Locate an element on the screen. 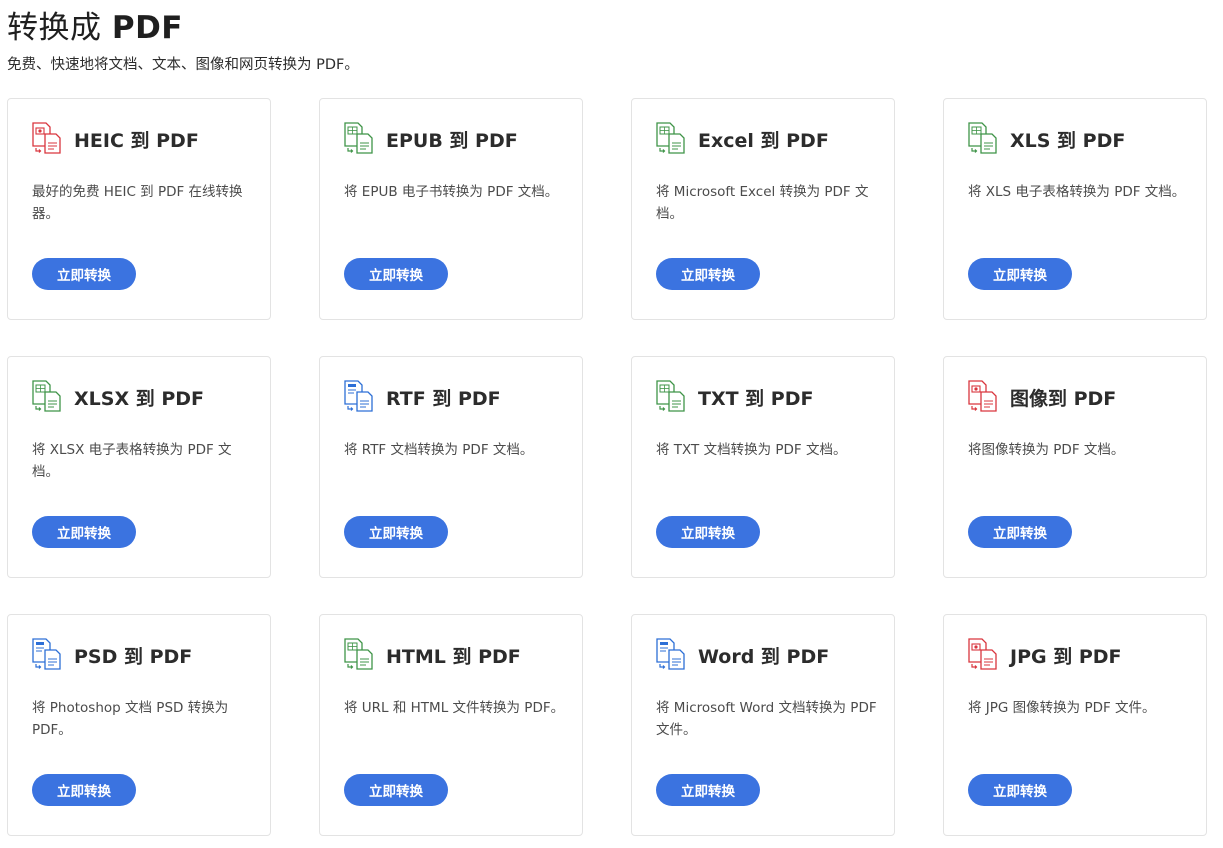 The width and height of the screenshot is (1223, 848). converter-card: XLS 到 PDF 将 XLS 电子表格转换为 PDF 文档。立即转换 is located at coordinates (1075, 209).